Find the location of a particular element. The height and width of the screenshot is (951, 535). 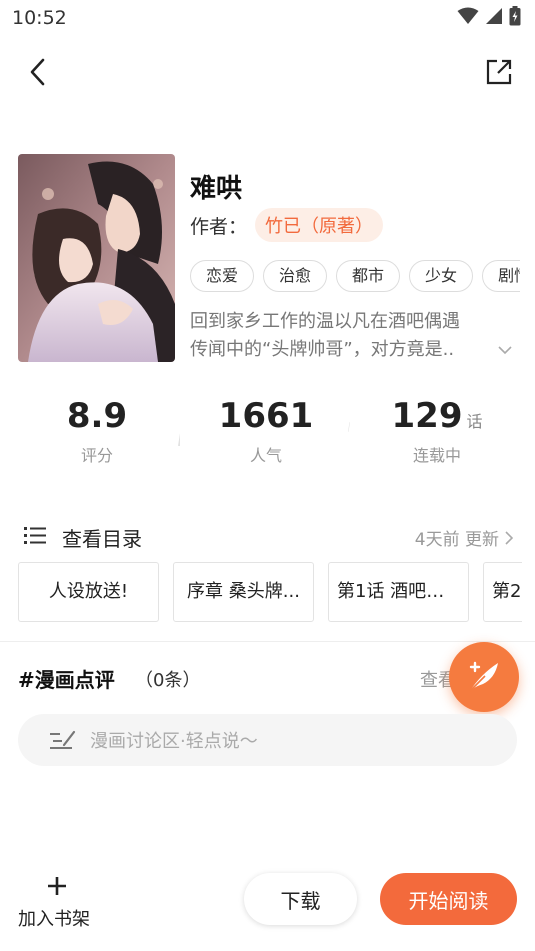

wifi-icon is located at coordinates (468, 15).